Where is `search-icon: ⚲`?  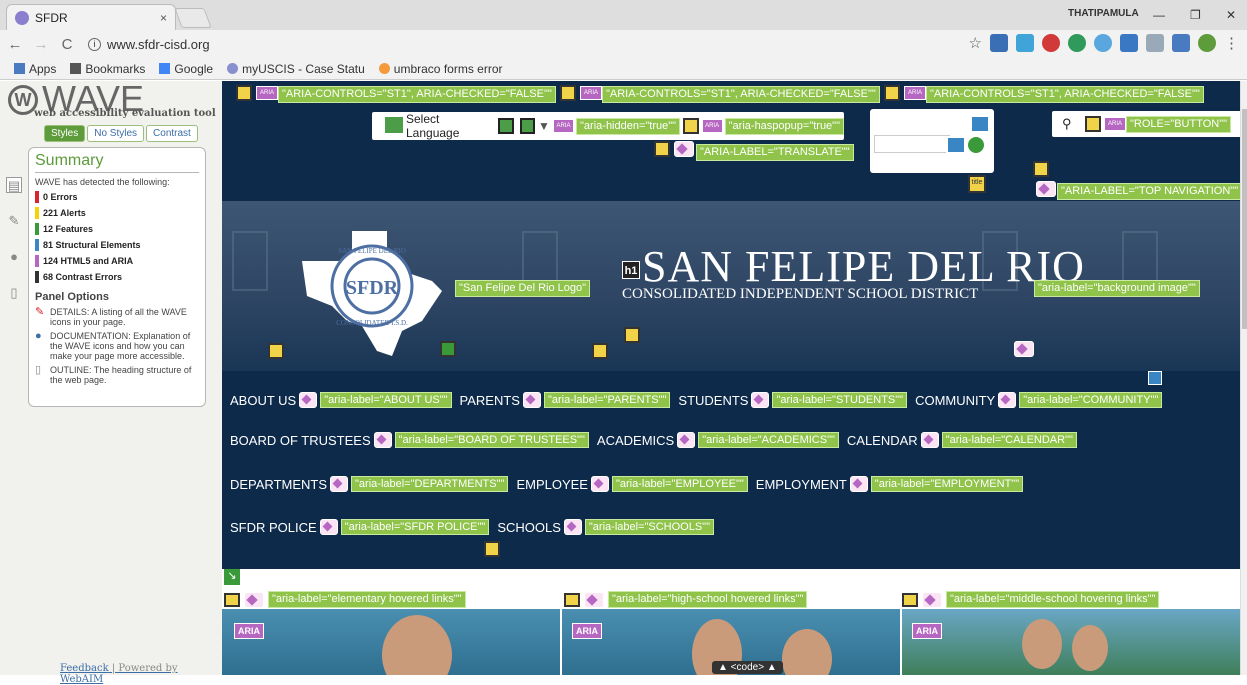
search-icon: ⚲ is located at coordinates (1067, 124).